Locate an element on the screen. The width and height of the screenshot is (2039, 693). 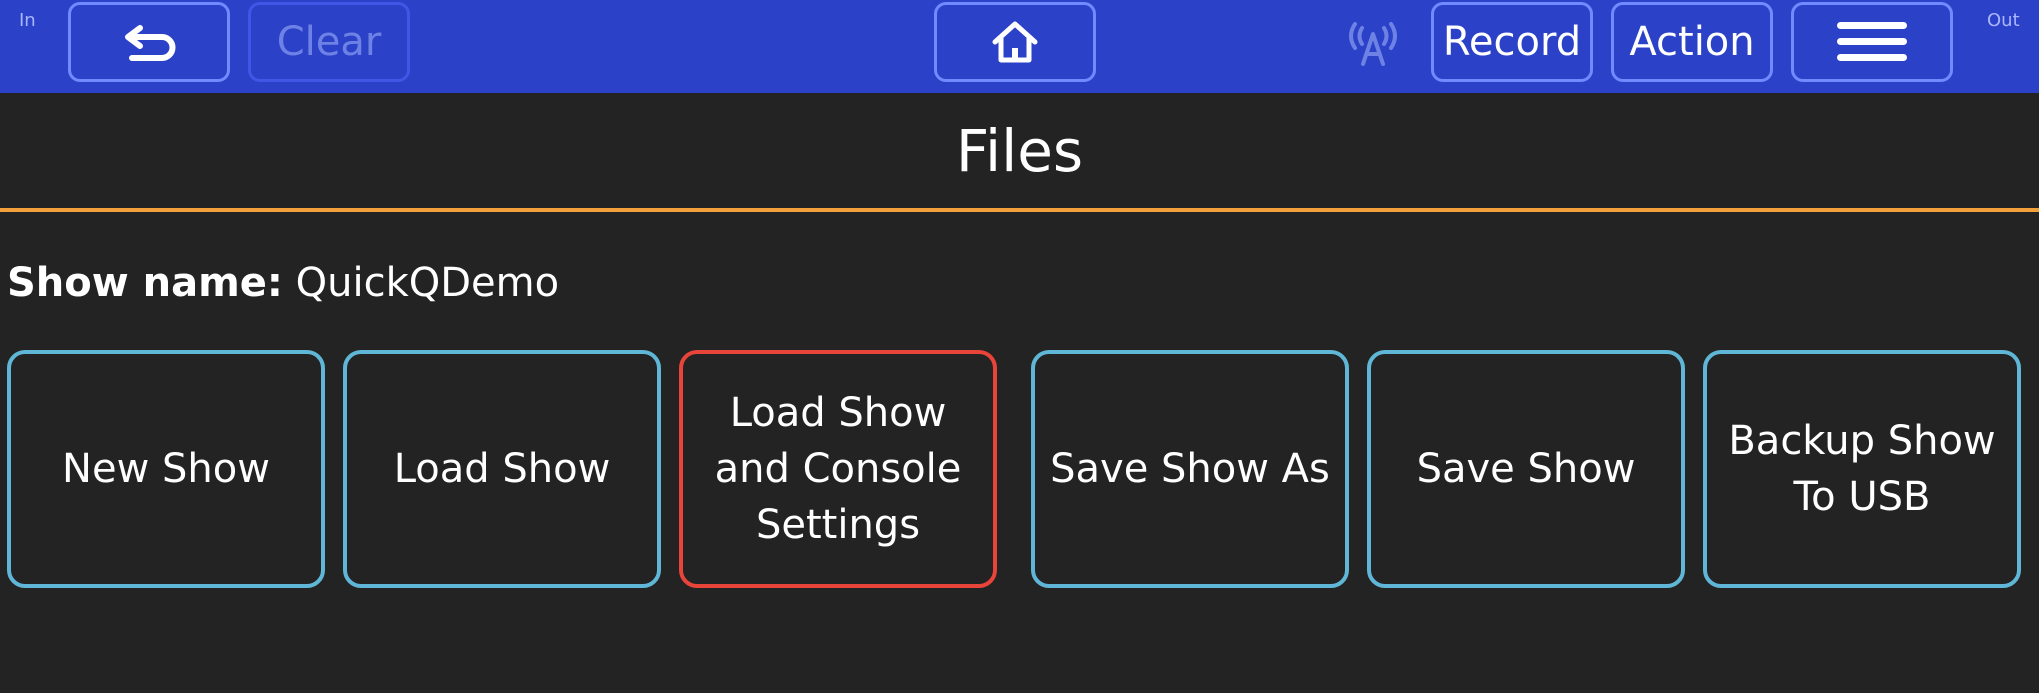
show-name-value: QuickQDemo is located at coordinates (427, 283).